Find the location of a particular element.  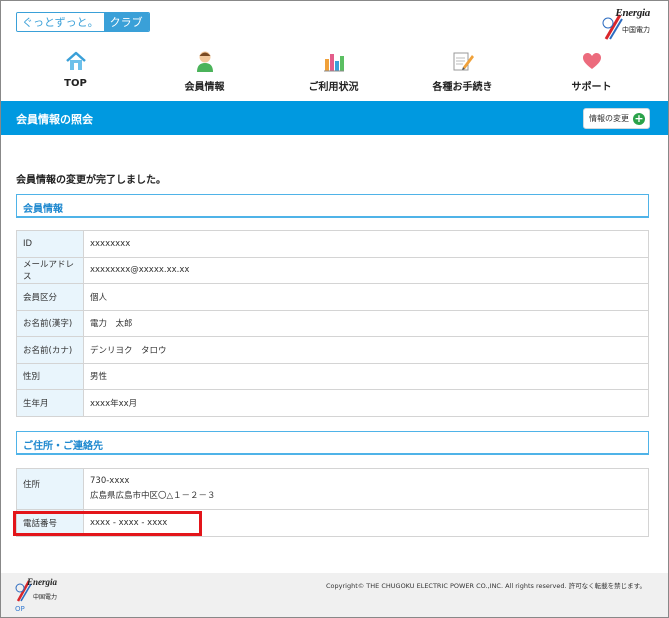

address-line: 広島県広島市中区〇△１－２－３ is located at coordinates (153, 496).